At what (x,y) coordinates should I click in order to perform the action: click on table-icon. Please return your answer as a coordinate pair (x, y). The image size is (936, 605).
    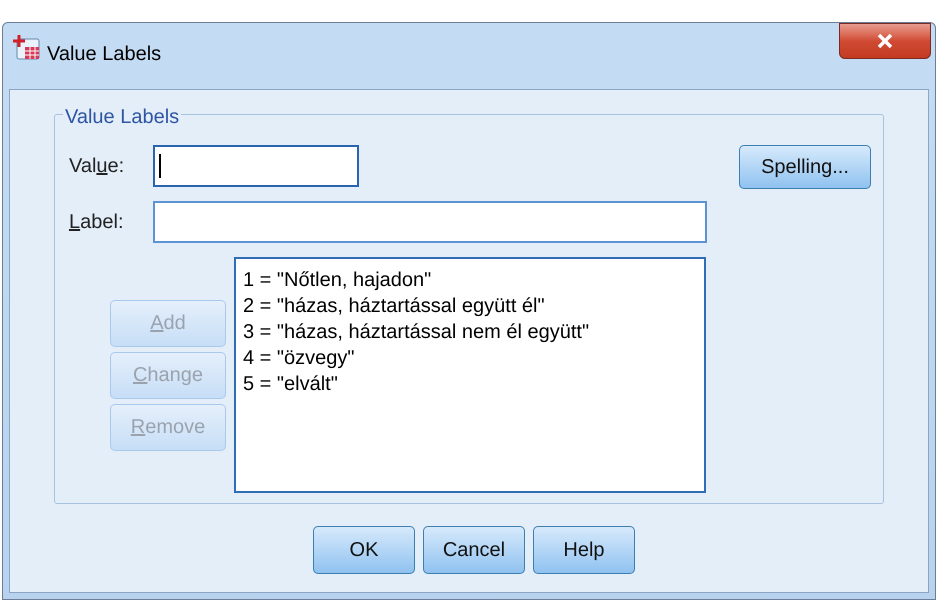
    Looking at the image, I should click on (26, 47).